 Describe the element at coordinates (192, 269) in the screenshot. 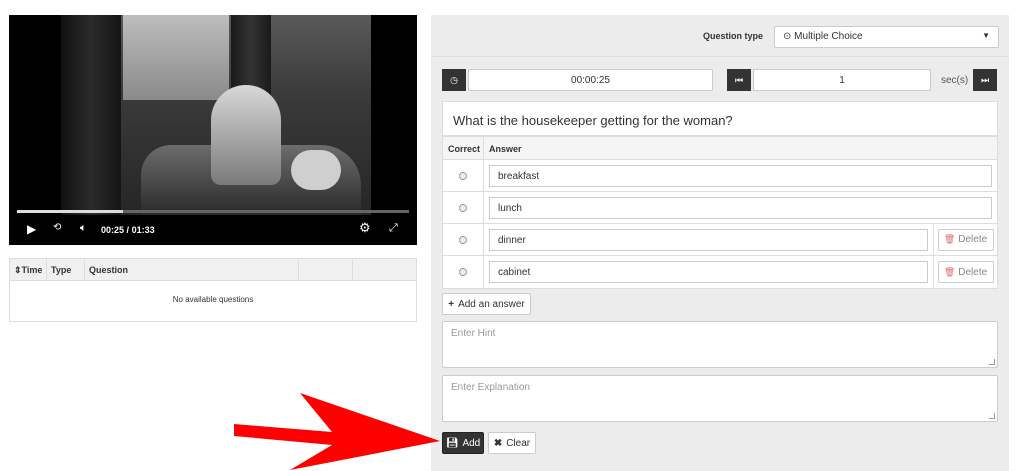

I see `column-question: Question` at that location.